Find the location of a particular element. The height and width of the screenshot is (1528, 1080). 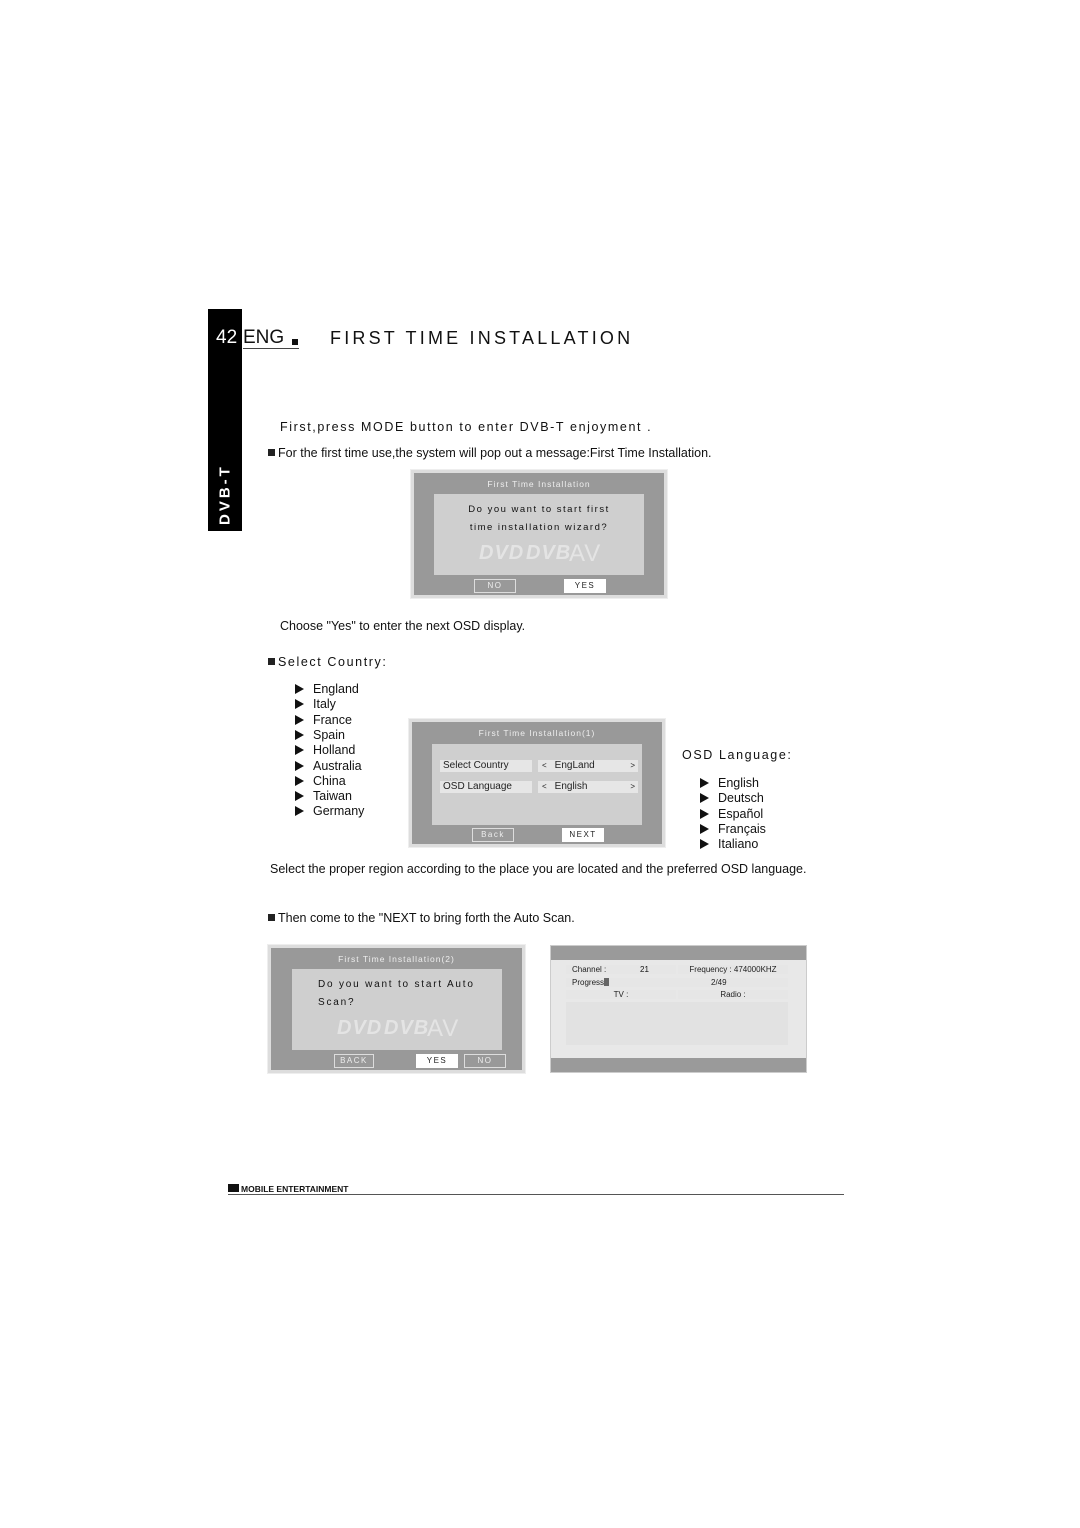

footer-text: MOBILE ENTERTAINMENT is located at coordinates (295, 1189).